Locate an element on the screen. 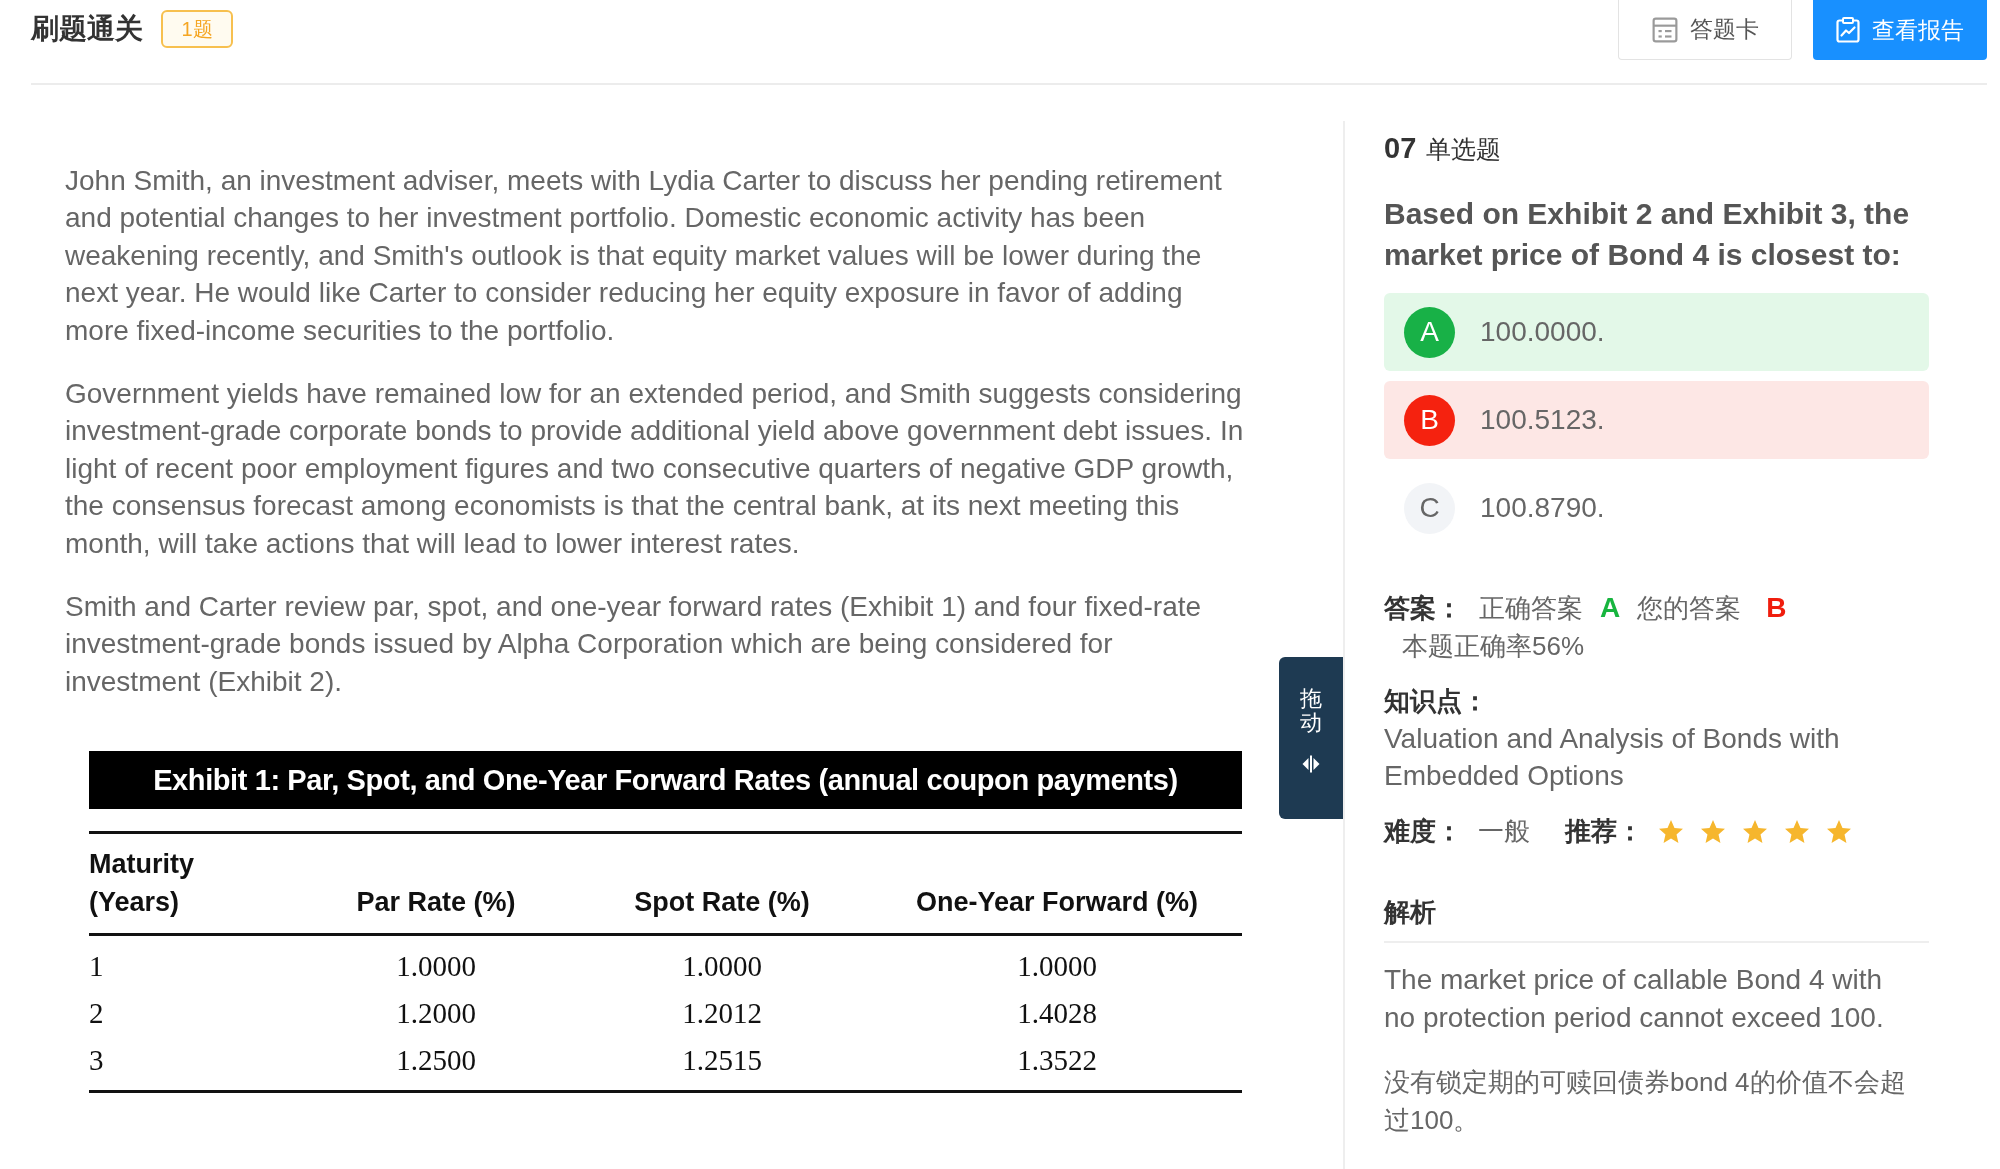 The height and width of the screenshot is (1169, 2000). passage-paragraph: Government yields have remained low for an extended period, and Smith suggests considering investment-grade corporate bonds to provide additional yield above government debt issues. In light of recent poor employment figures and two consecutive quarters of negative GDP growth, the consensus forecast among economists is that the central bank, at its next meeting this month, will take actions that will lead to lower interest rates. is located at coordinates (654, 469).